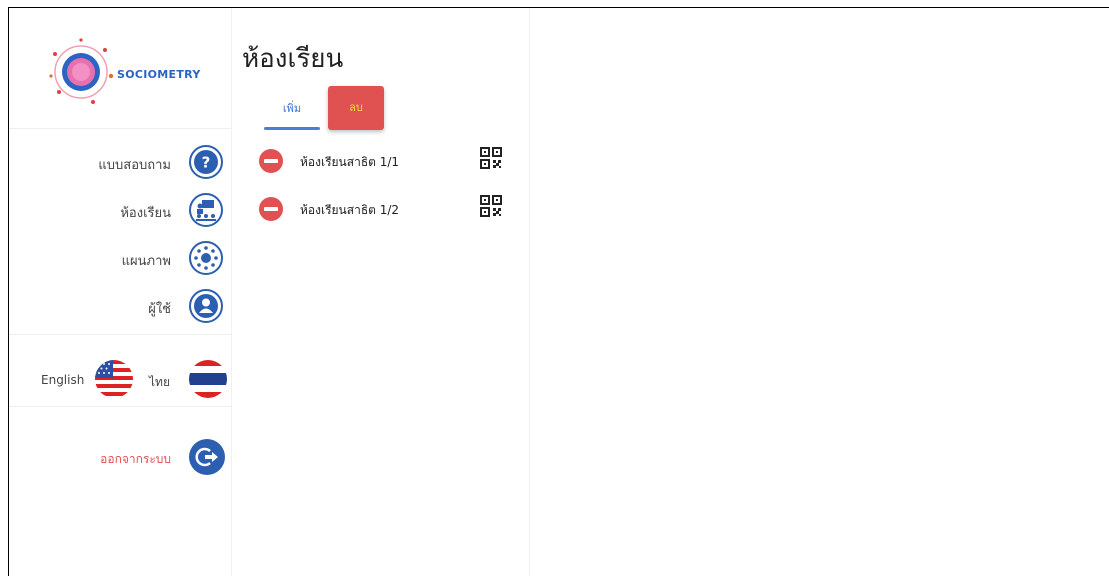  What do you see at coordinates (207, 457) in the screenshot?
I see `logout-icon` at bounding box center [207, 457].